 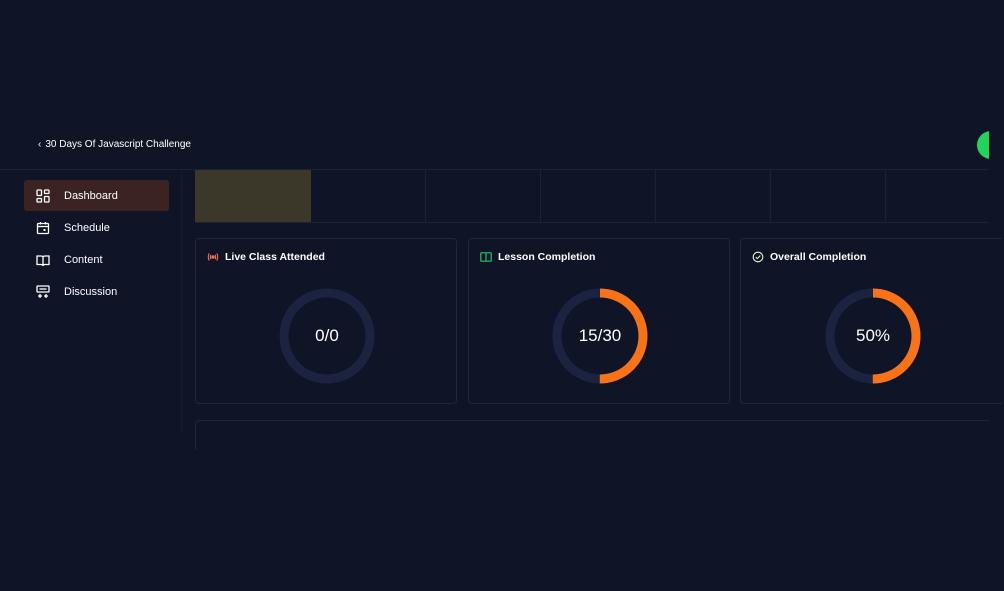 I want to click on bottom-panel, so click(x=592, y=435).